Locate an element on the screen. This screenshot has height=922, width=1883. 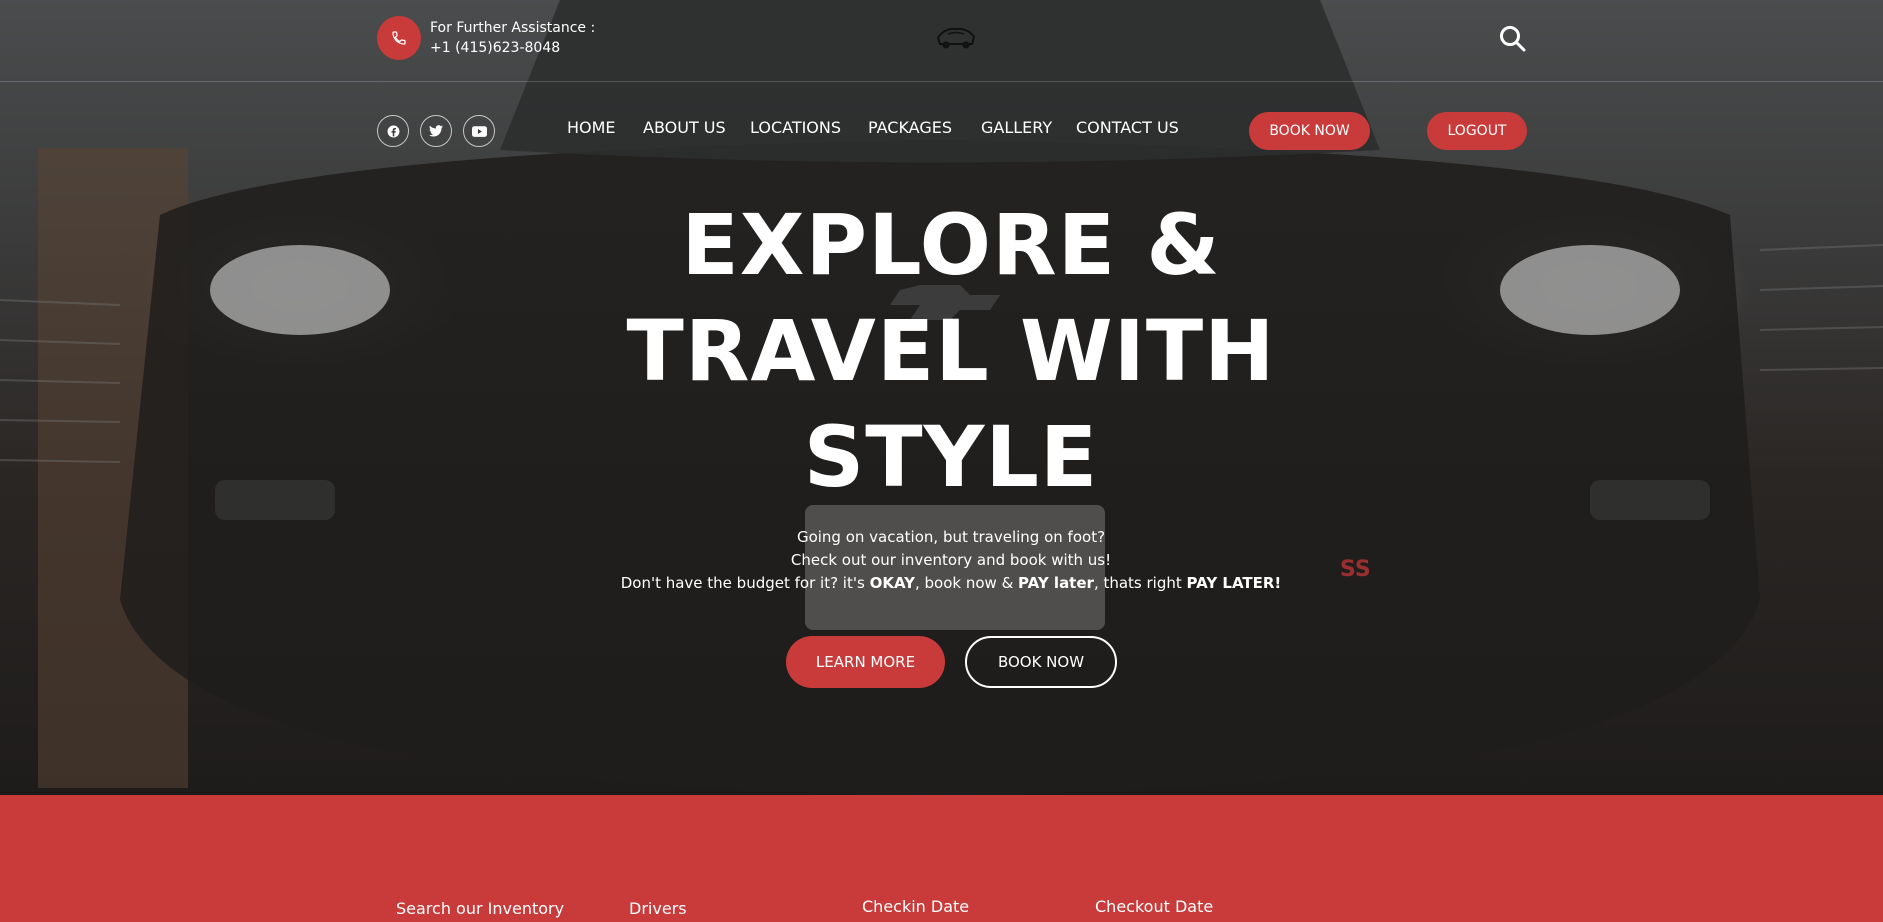
nav-locations: LOCATIONS is located at coordinates (795, 127).